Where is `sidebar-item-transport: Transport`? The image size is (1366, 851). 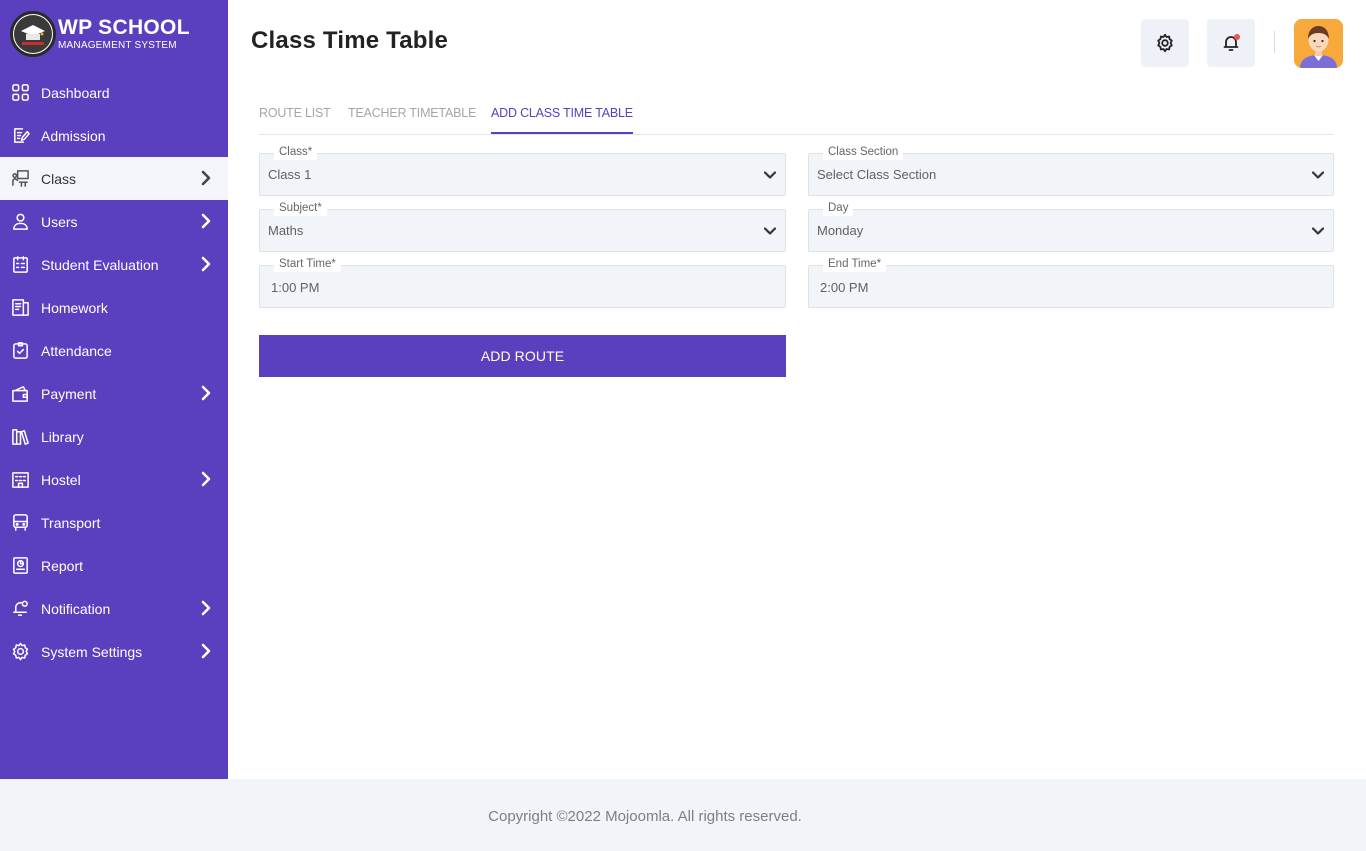
sidebar-item-transport: Transport is located at coordinates (114, 522).